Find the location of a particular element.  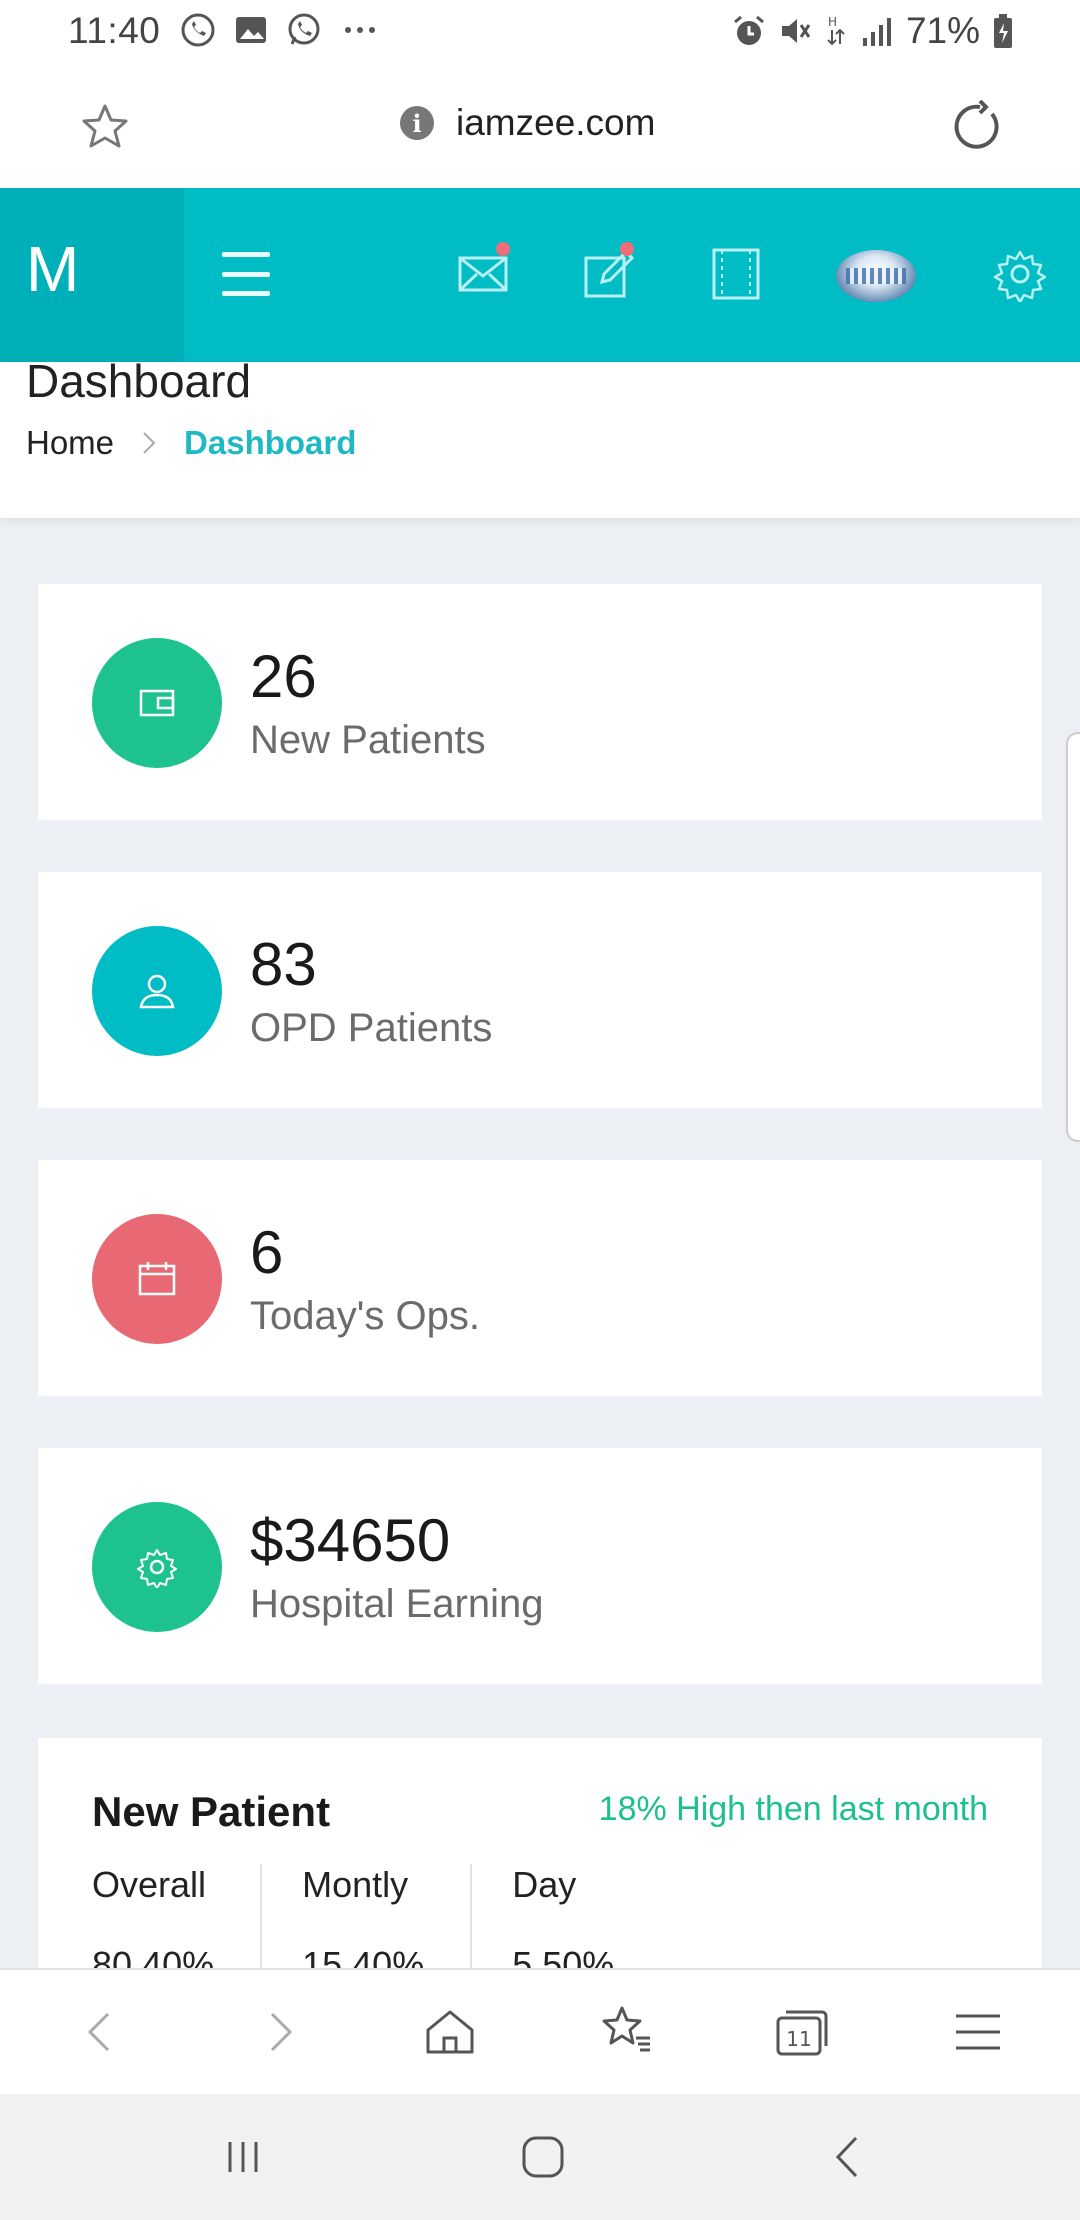

url-text: iamzee.com is located at coordinates (556, 122).